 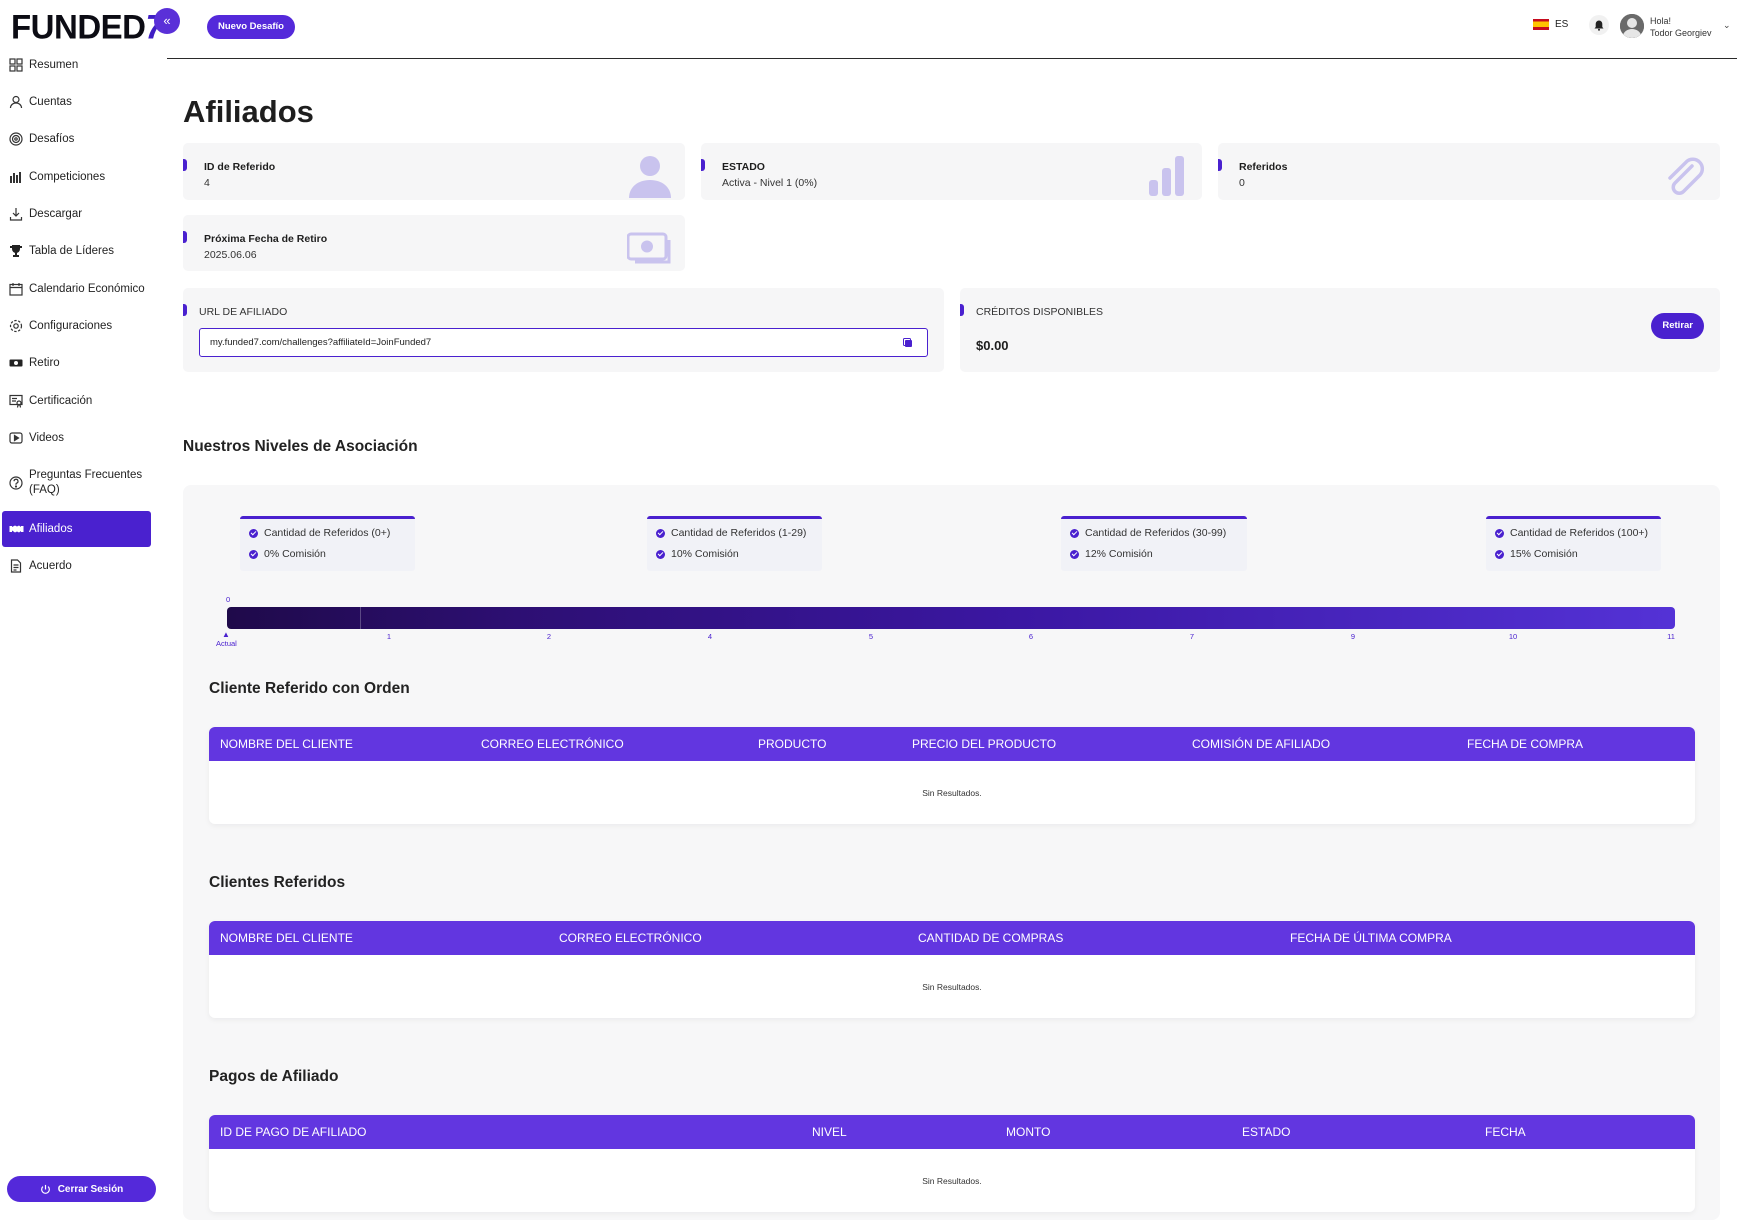 What do you see at coordinates (984, 744) in the screenshot?
I see `column-header: PRECIO DEL PRODUCTO` at bounding box center [984, 744].